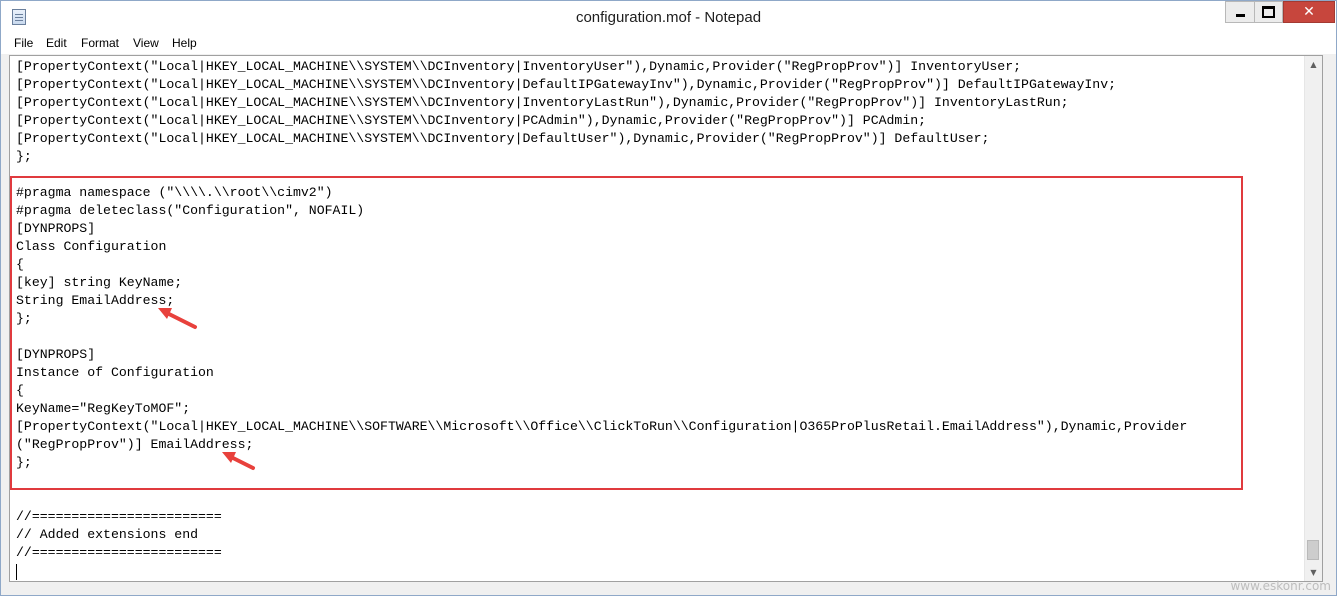 This screenshot has height=596, width=1337. I want to click on text-caret, so click(16, 572).